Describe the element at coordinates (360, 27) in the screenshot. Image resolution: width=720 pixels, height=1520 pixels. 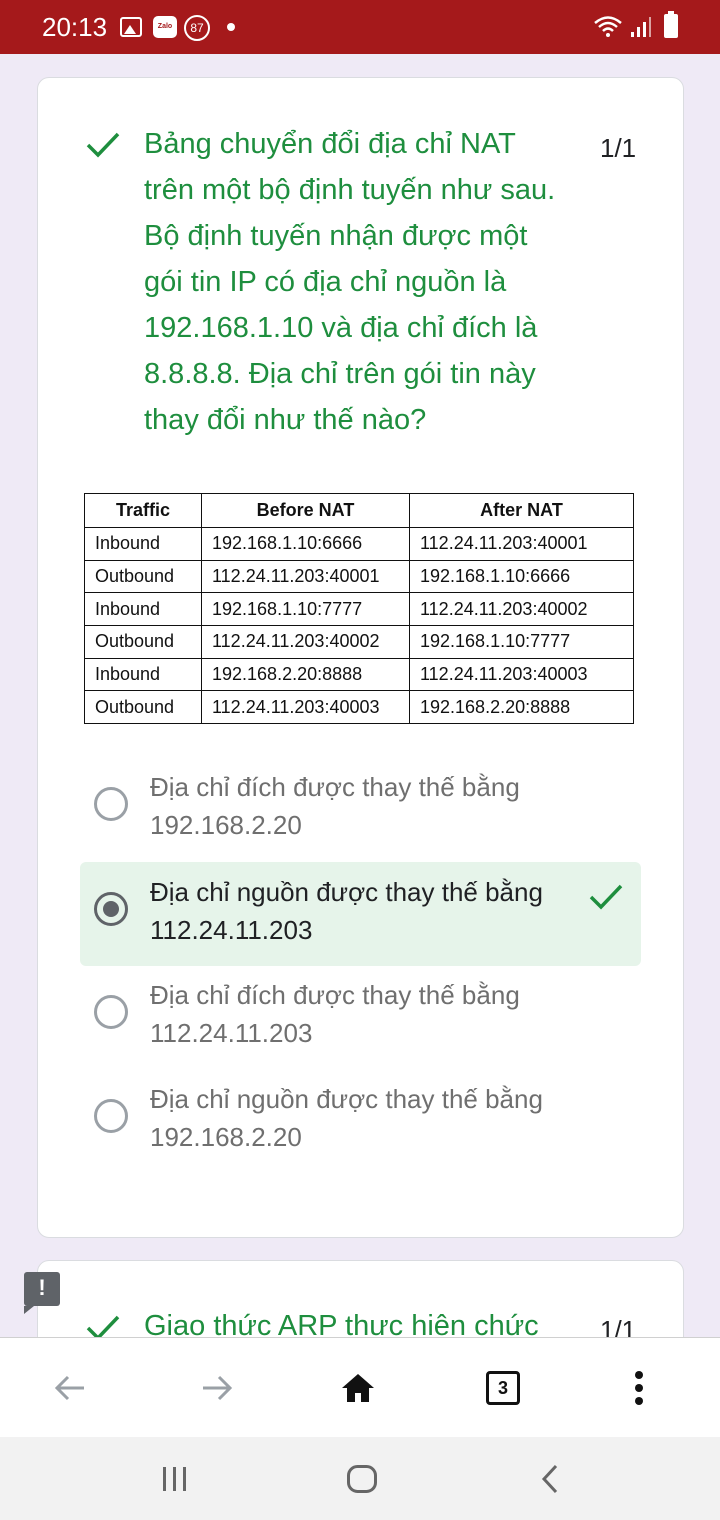
I see `status-bar: 20:13 Zalo 87` at that location.